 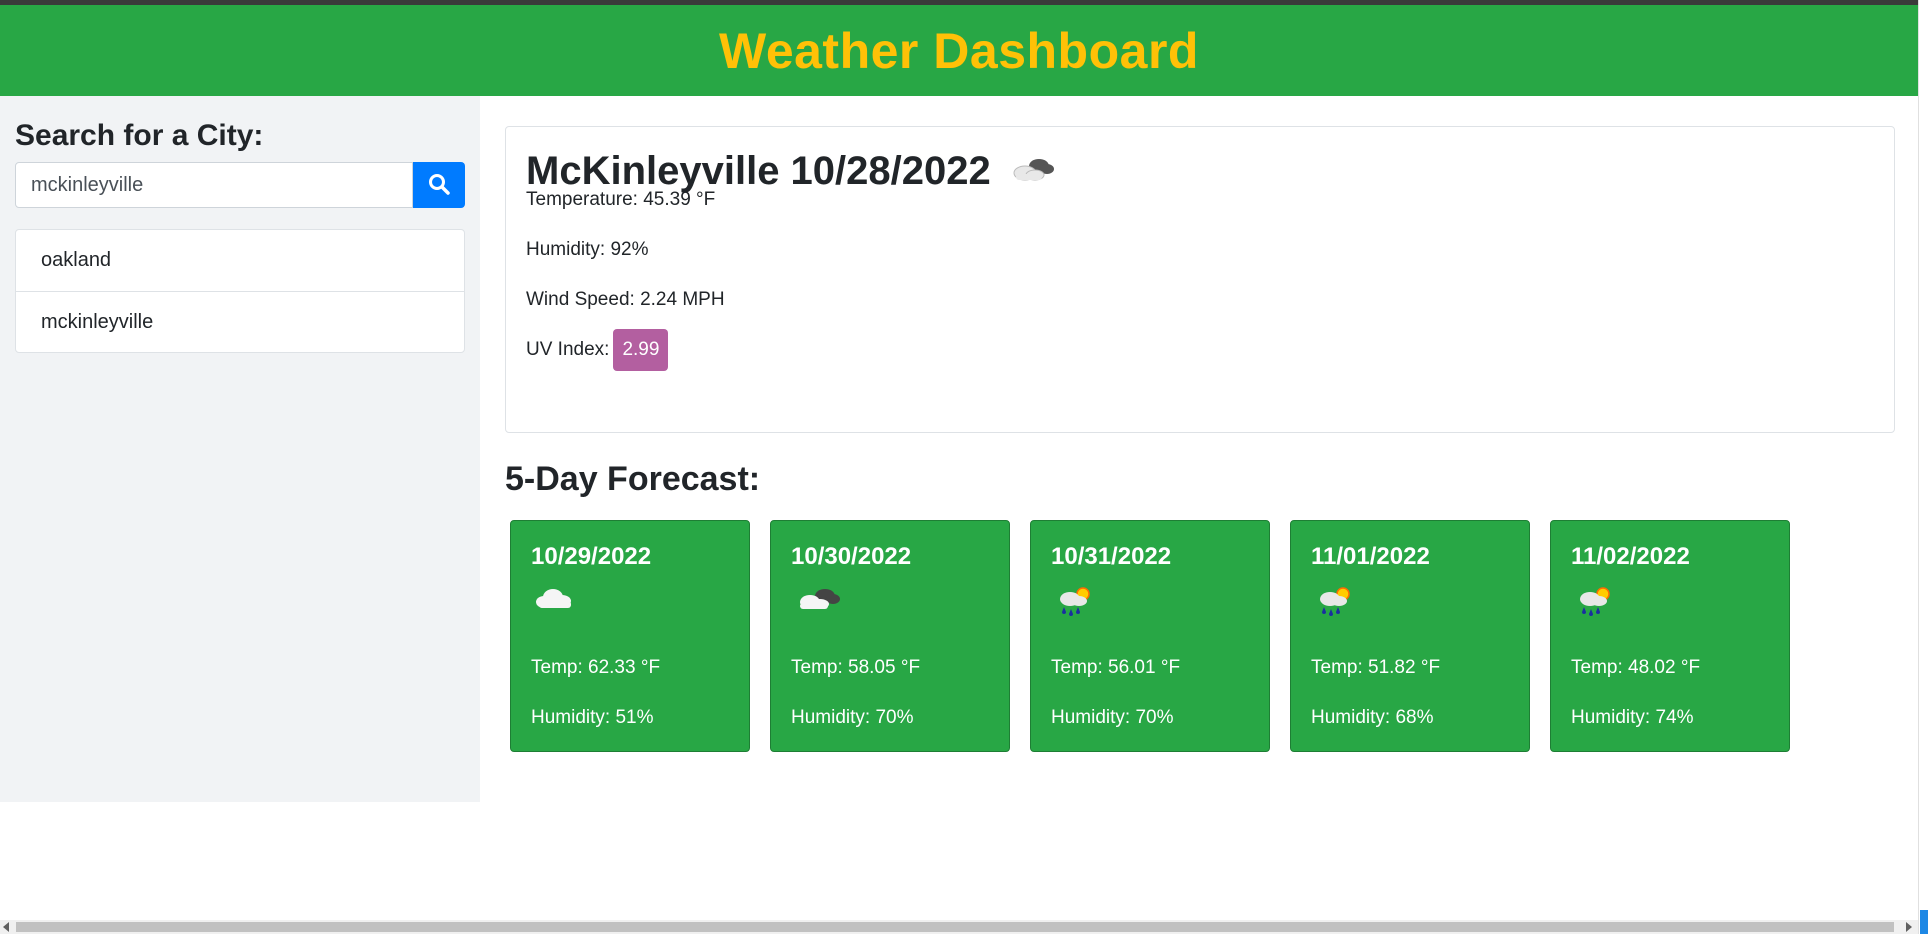 I want to click on forecast-date: 10/31/2022, so click(x=1111, y=556).